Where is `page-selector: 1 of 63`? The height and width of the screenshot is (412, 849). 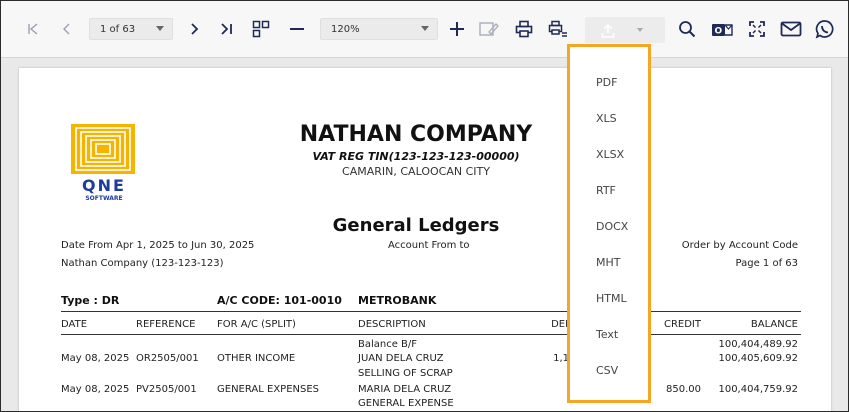 page-selector: 1 of 63 is located at coordinates (131, 29).